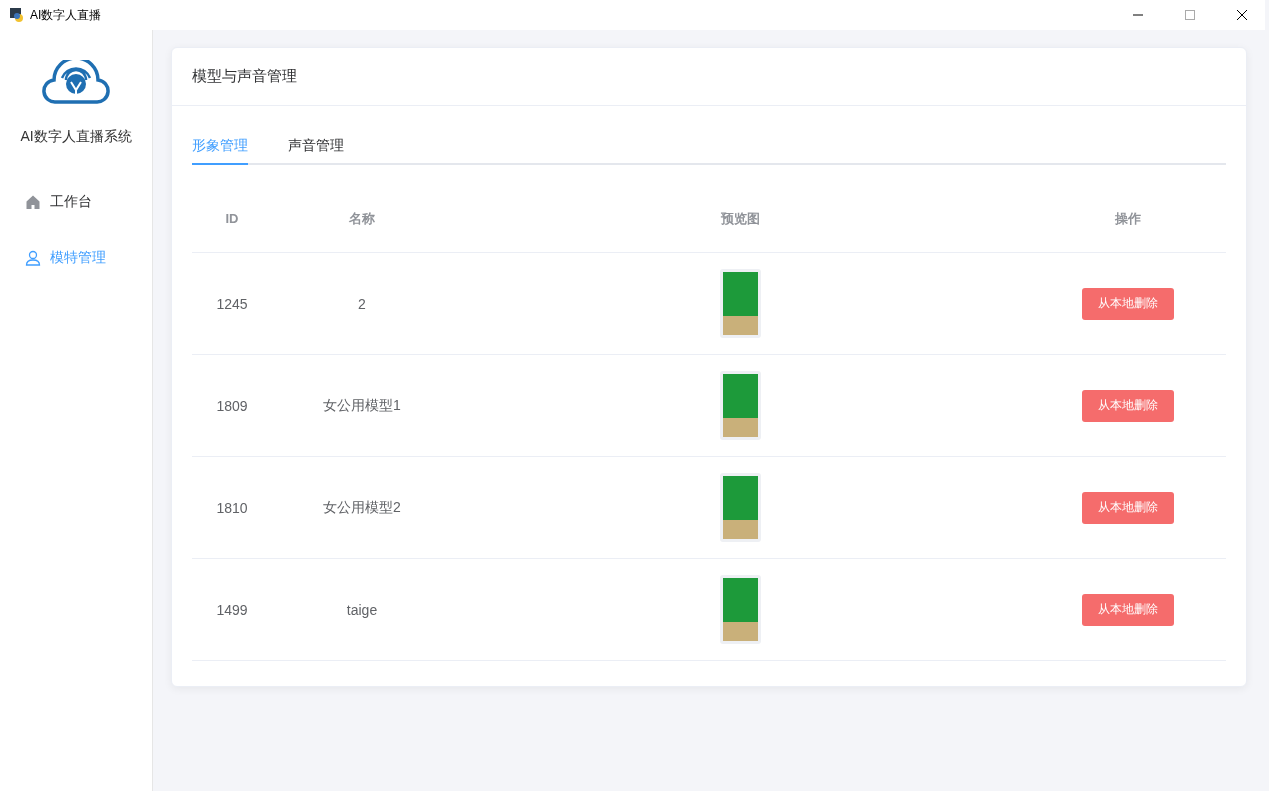  I want to click on app-name: AI数字人直播系统, so click(76, 137).